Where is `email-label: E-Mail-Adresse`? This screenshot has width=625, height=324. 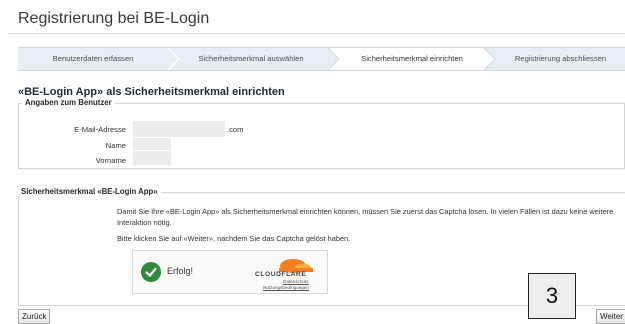
email-label: E-Mail-Adresse is located at coordinates (100, 129).